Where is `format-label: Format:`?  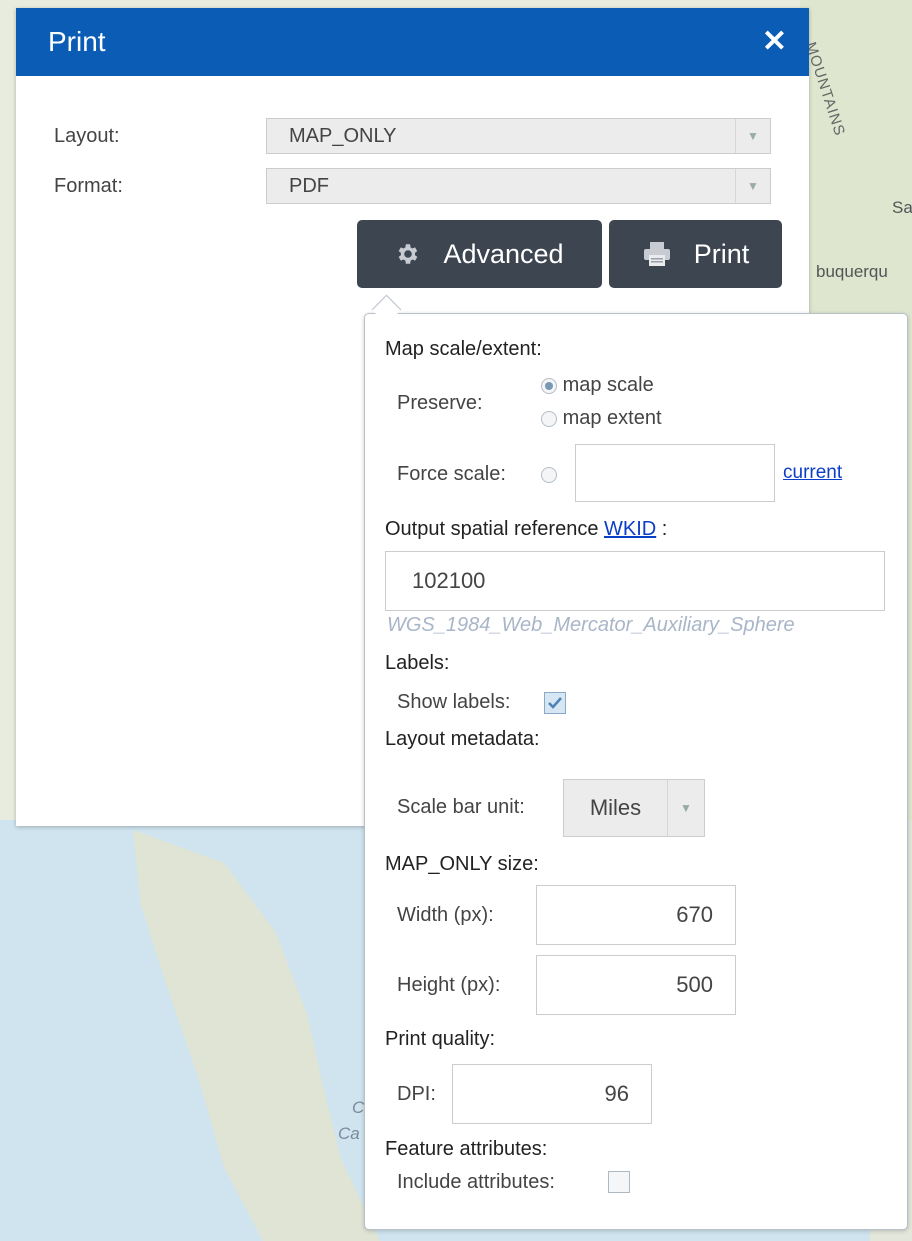 format-label: Format: is located at coordinates (88, 185).